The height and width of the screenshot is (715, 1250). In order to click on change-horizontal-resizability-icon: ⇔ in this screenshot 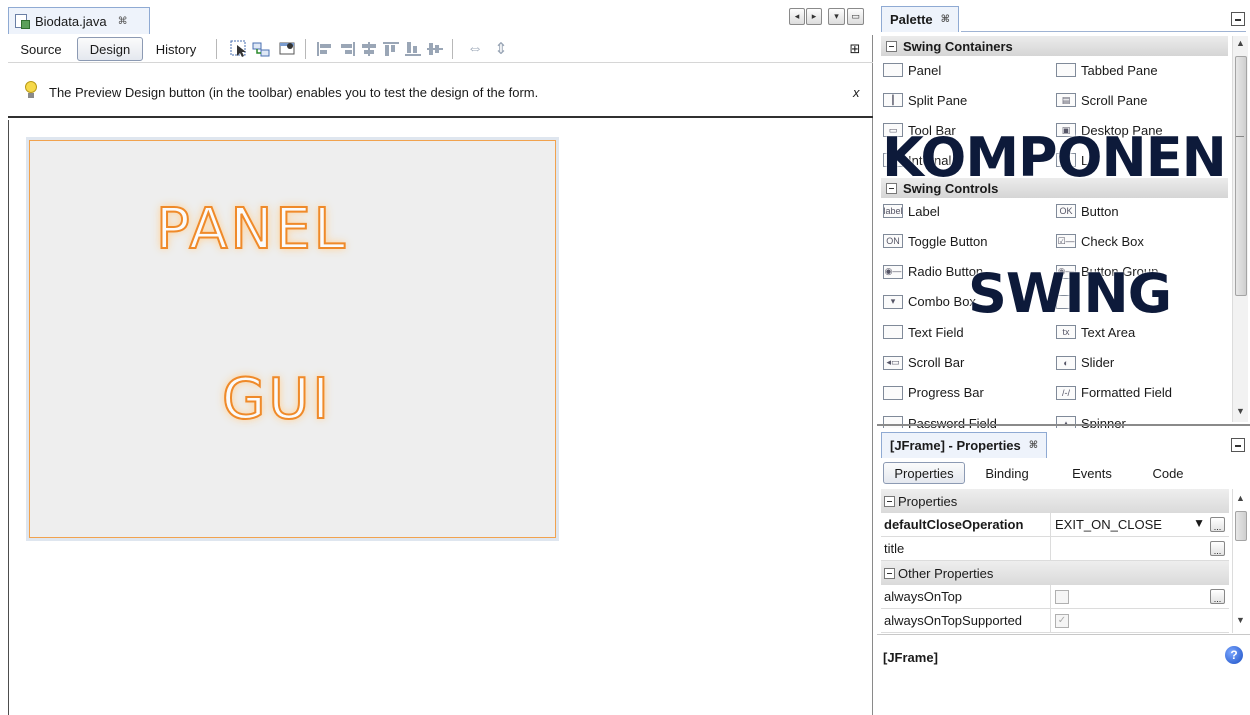, I will do `click(475, 49)`.